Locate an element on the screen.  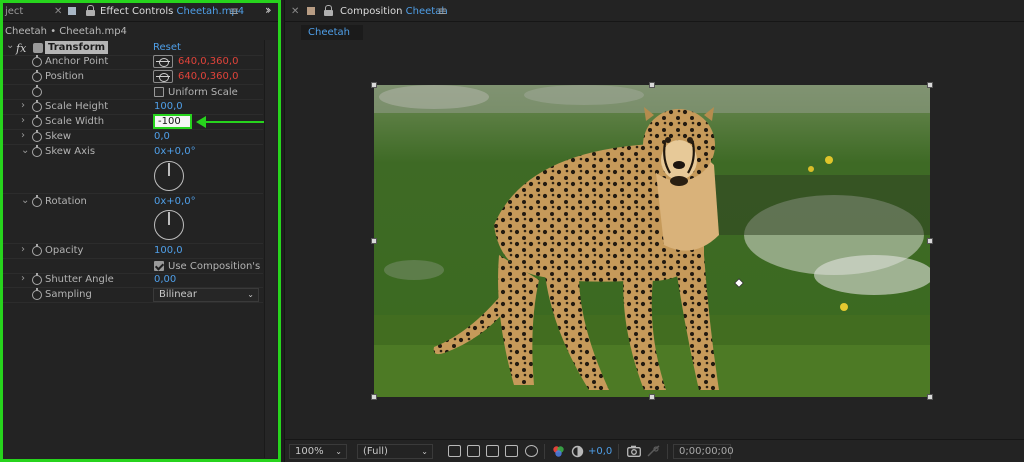
anchor-point-icon is located at coordinates (739, 283).